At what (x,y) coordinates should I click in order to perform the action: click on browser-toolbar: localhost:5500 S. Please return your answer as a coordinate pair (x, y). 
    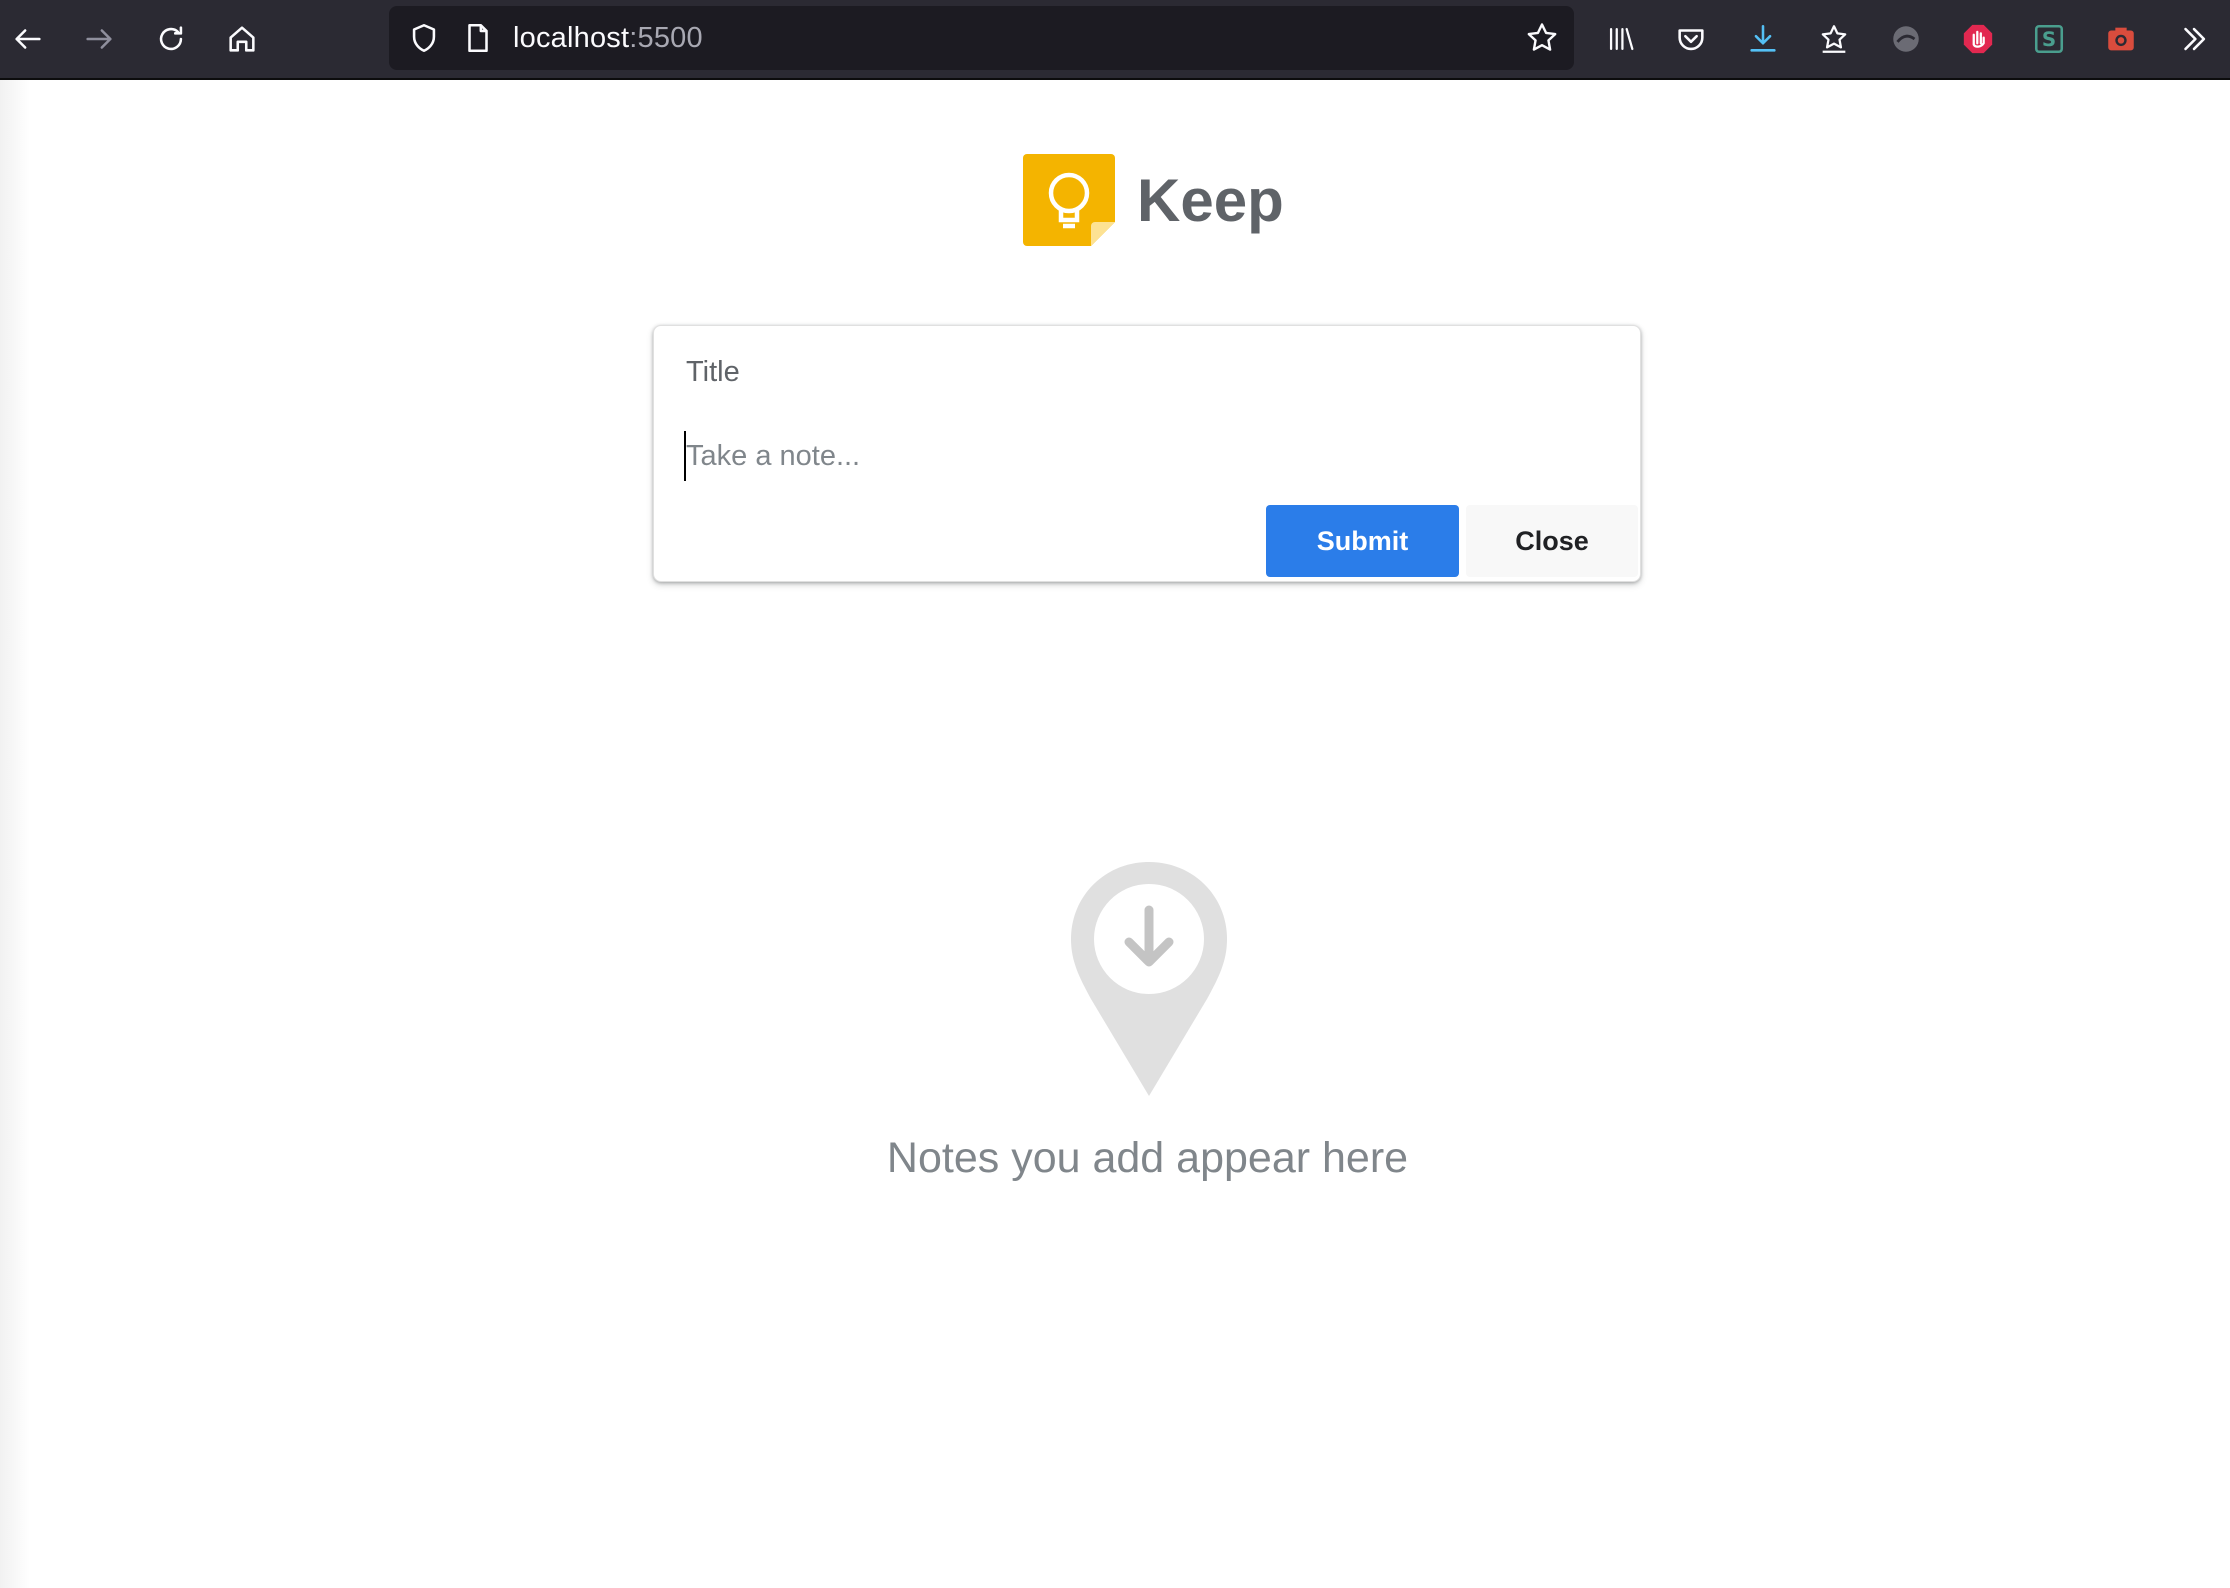
    Looking at the image, I should click on (1115, 40).